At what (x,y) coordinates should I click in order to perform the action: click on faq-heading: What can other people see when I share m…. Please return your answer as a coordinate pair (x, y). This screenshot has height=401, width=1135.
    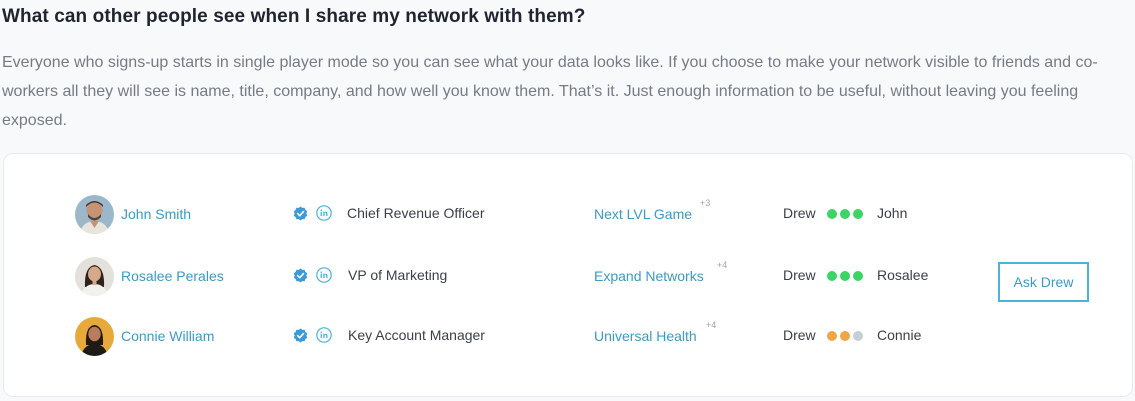
    Looking at the image, I should click on (294, 16).